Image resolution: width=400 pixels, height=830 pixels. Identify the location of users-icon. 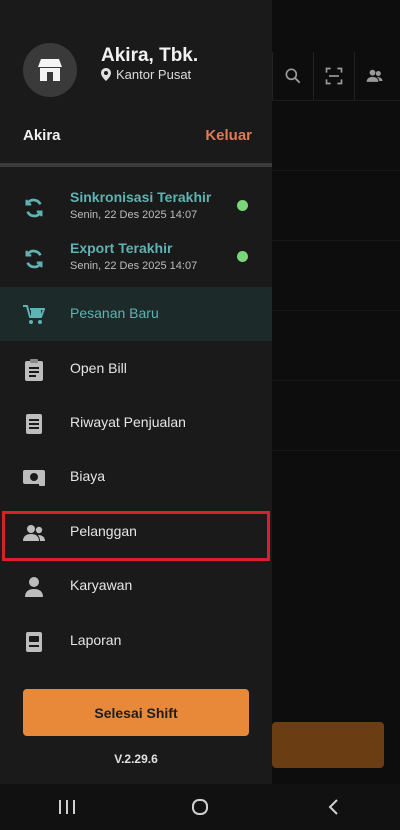
(374, 76).